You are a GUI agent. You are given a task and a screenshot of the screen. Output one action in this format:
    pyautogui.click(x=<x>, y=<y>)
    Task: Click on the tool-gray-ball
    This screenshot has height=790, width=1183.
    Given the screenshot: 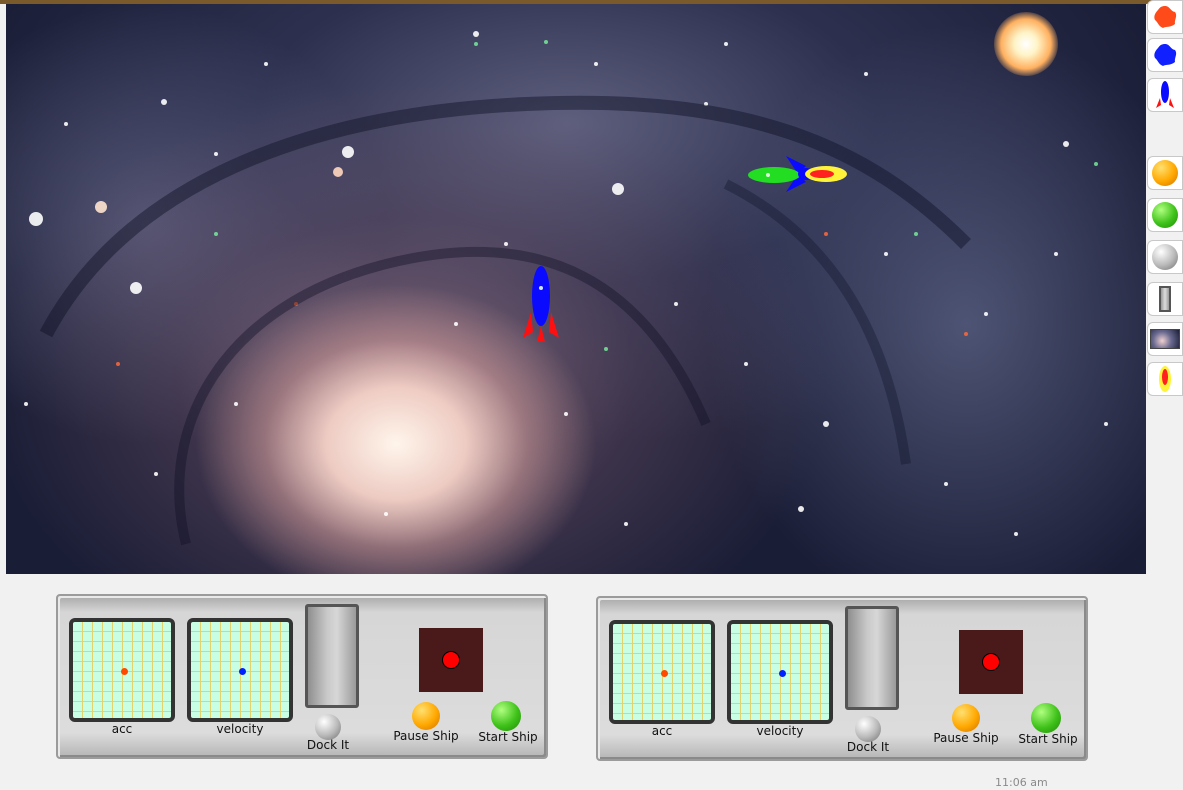 What is the action you would take?
    pyautogui.click(x=1165, y=257)
    